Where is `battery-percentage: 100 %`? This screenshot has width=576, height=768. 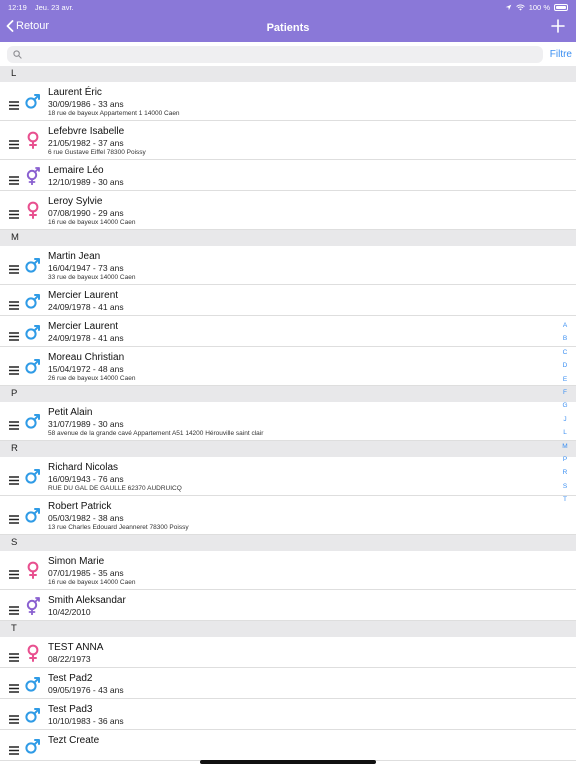
battery-percentage: 100 % is located at coordinates (539, 7).